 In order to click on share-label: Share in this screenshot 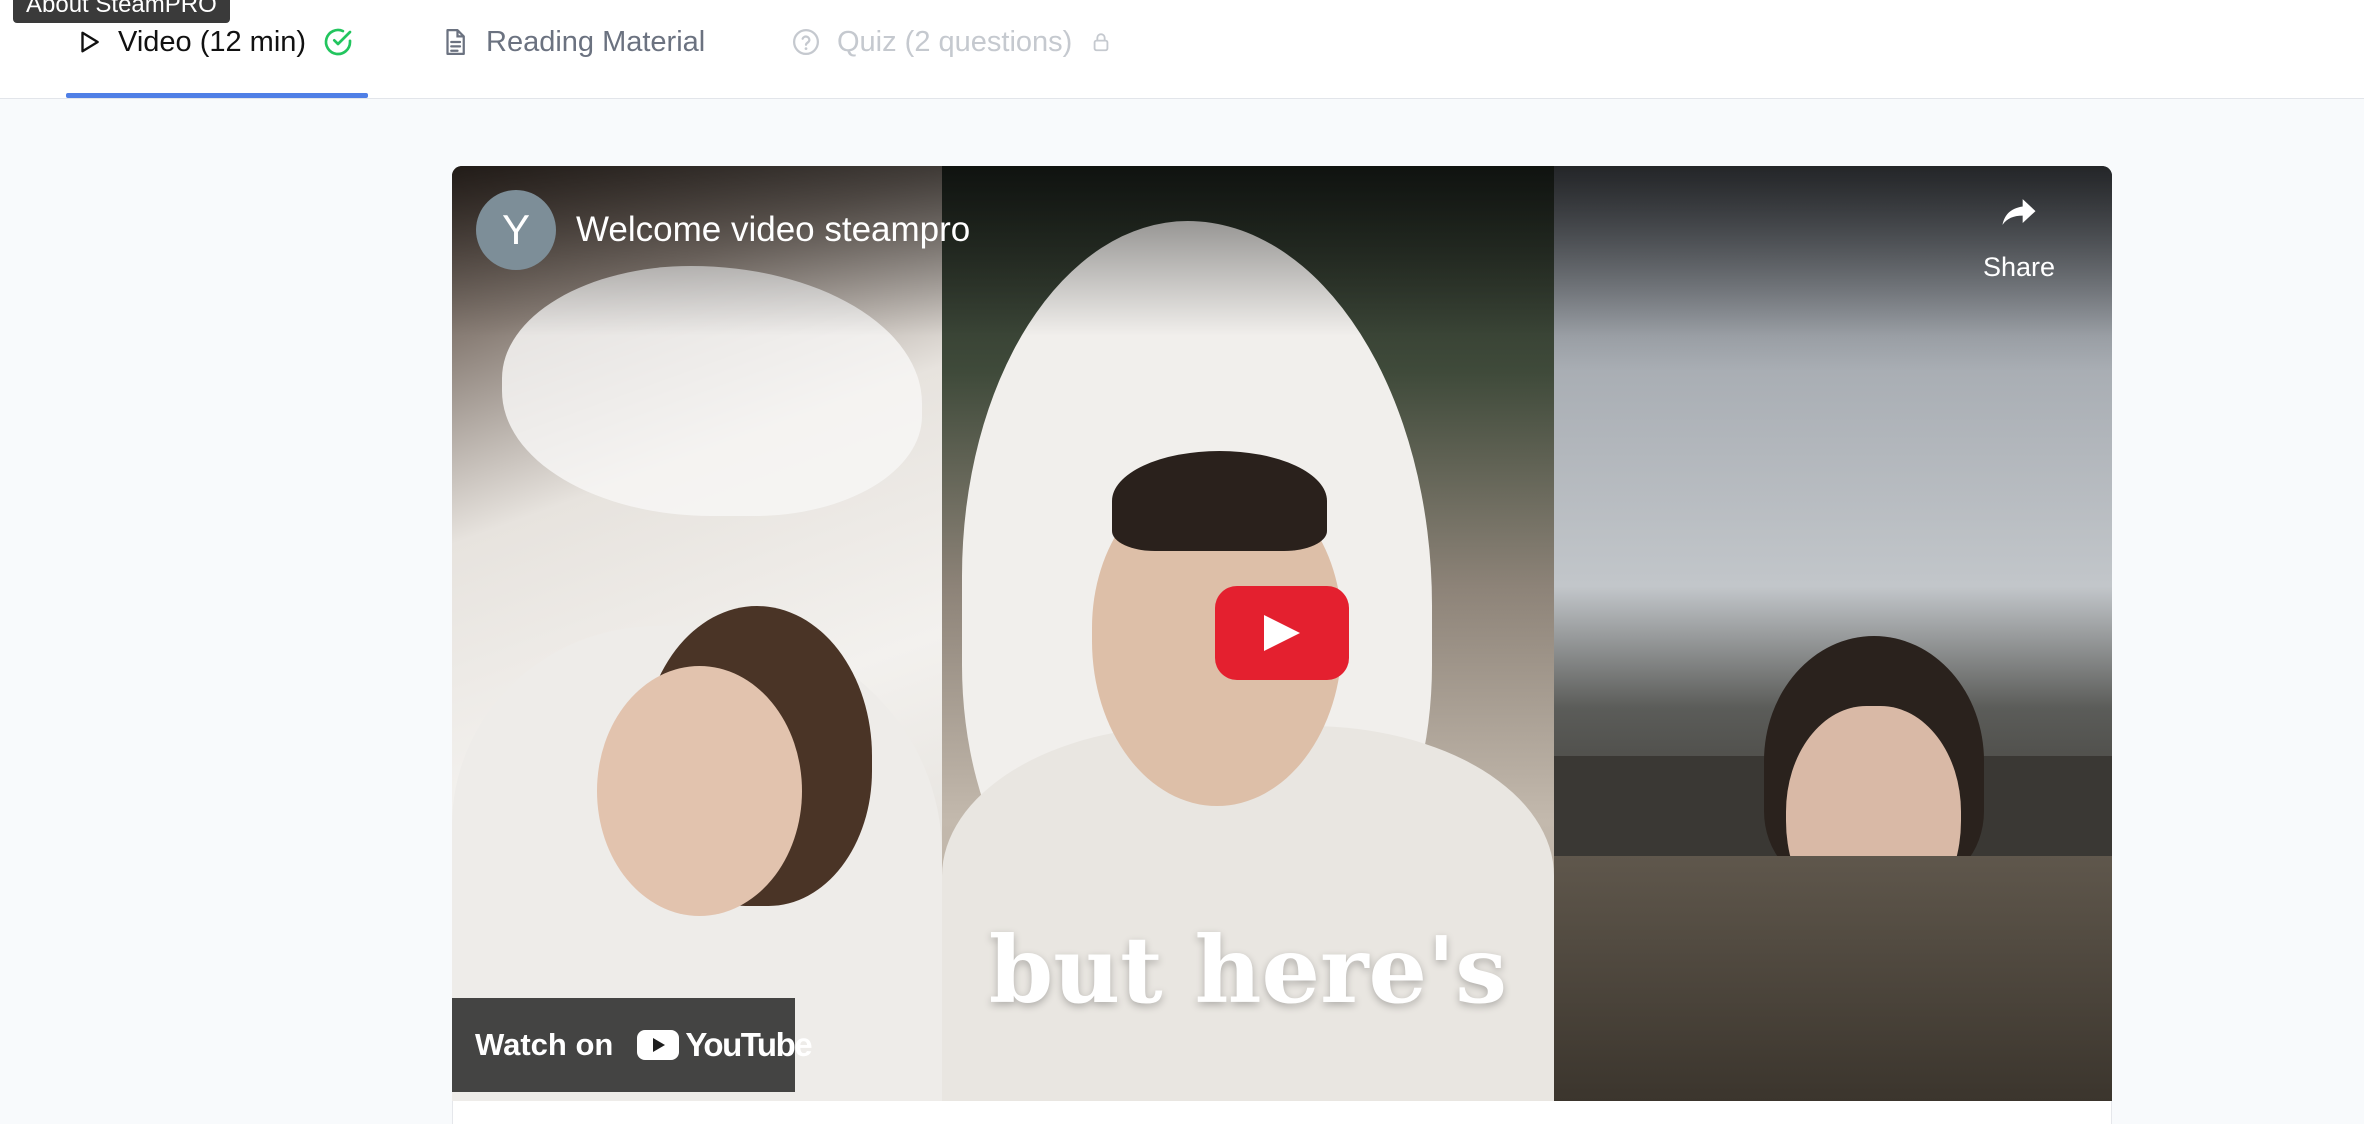, I will do `click(2019, 267)`.